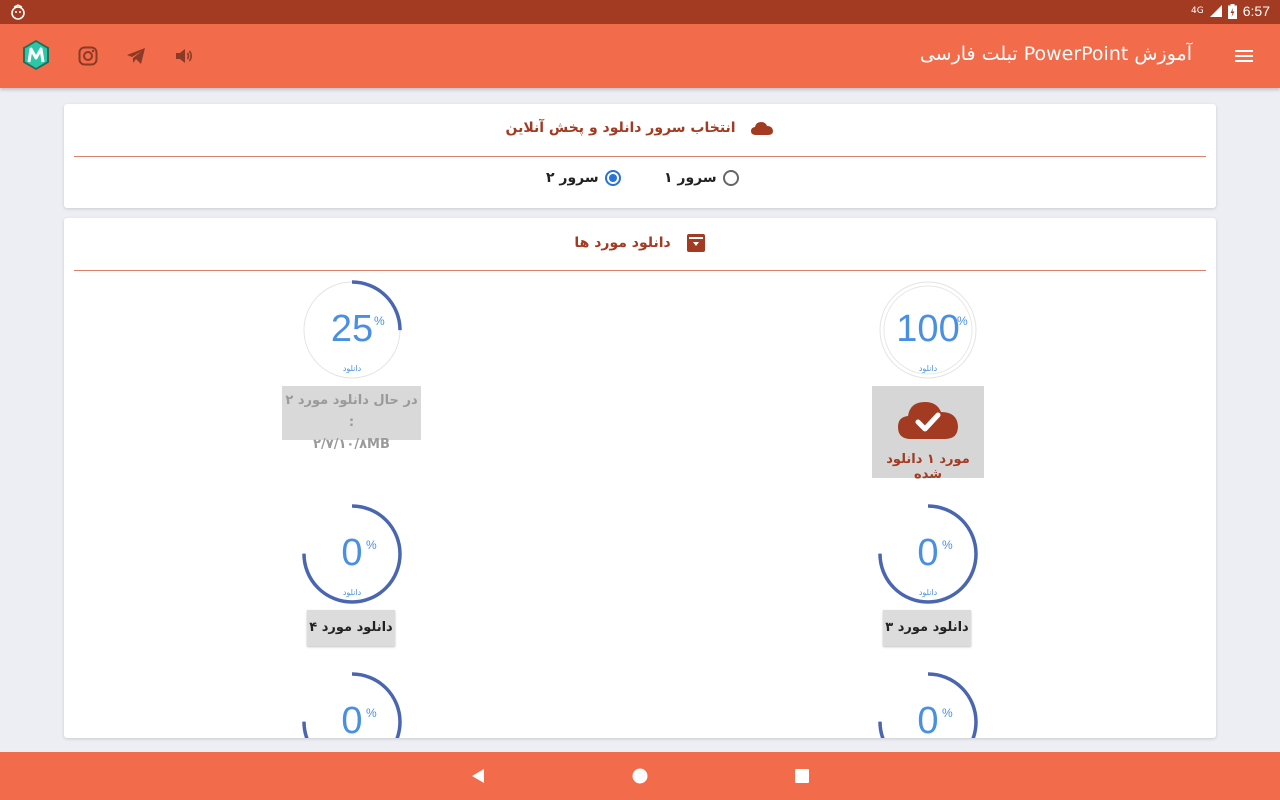  I want to click on battery-icon, so click(1232, 11).